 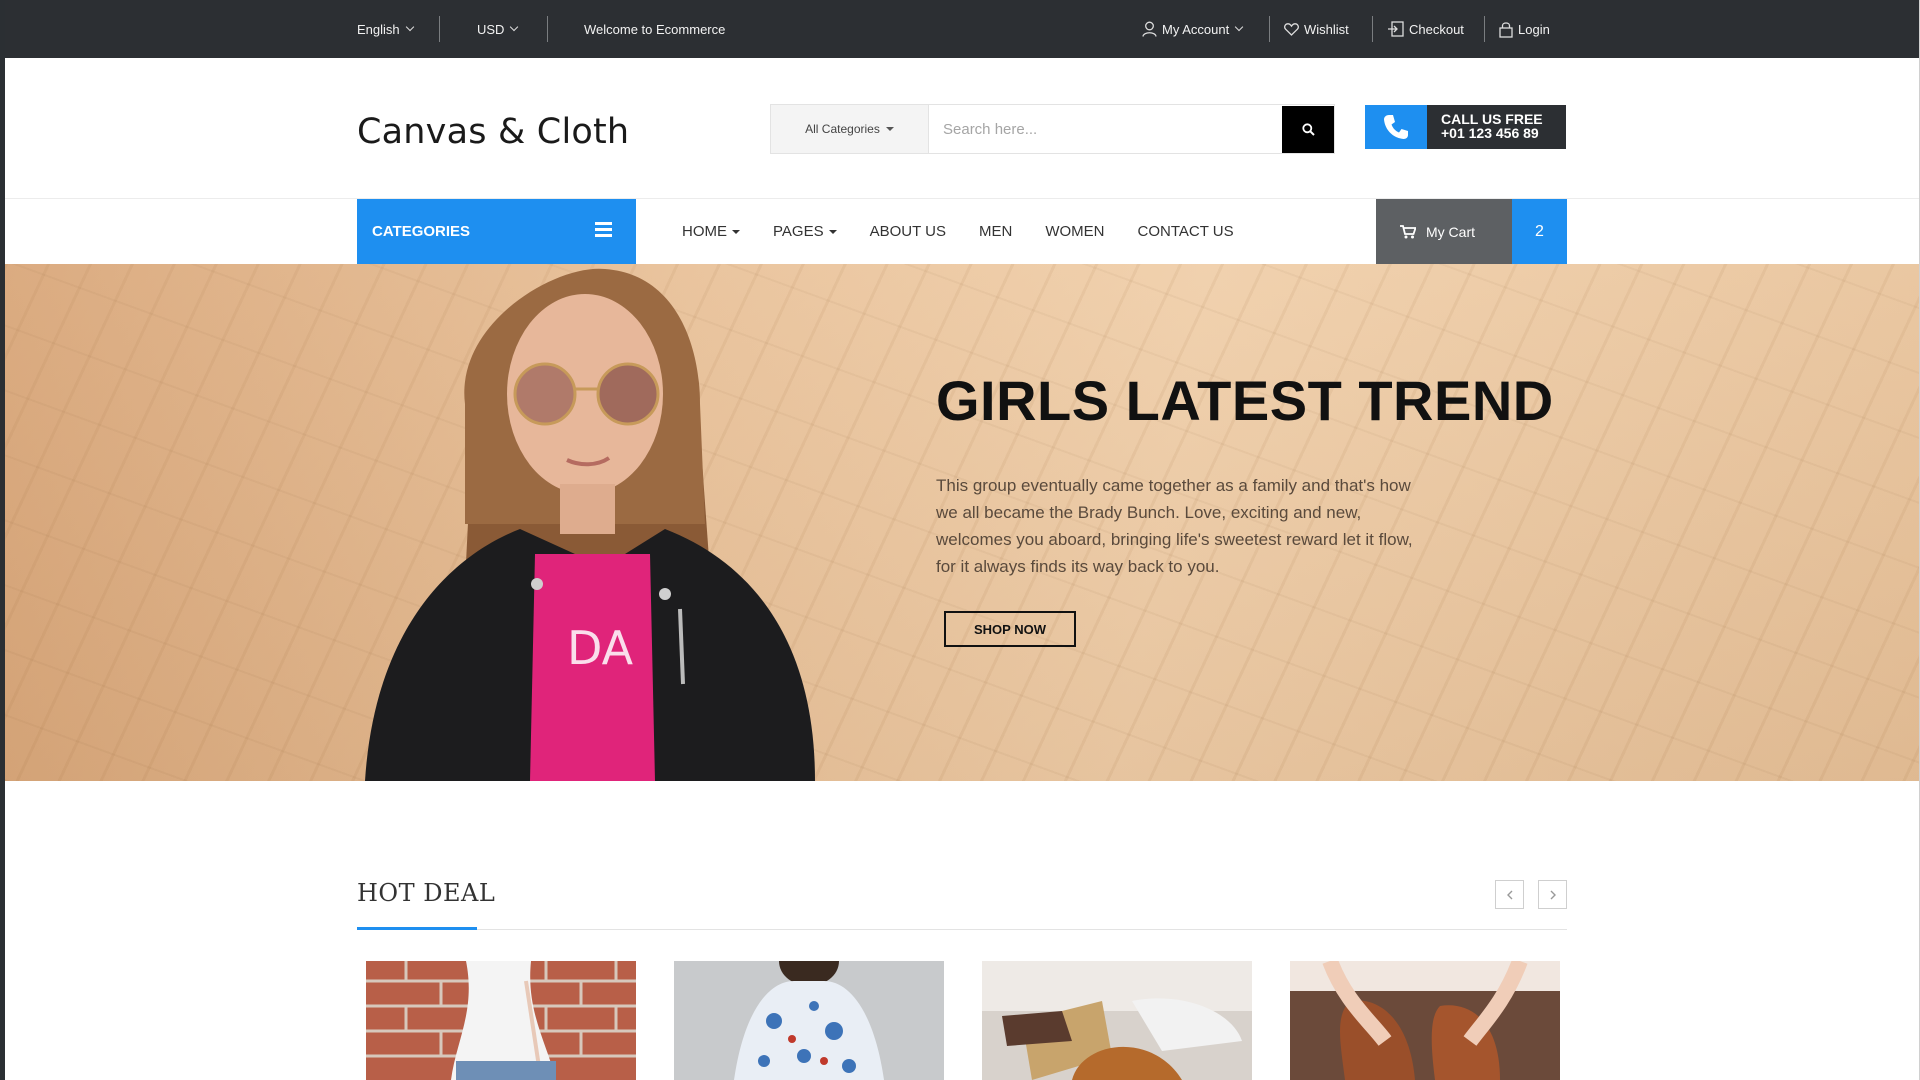 What do you see at coordinates (1326, 29) in the screenshot?
I see `wishlist-label: Wishlist` at bounding box center [1326, 29].